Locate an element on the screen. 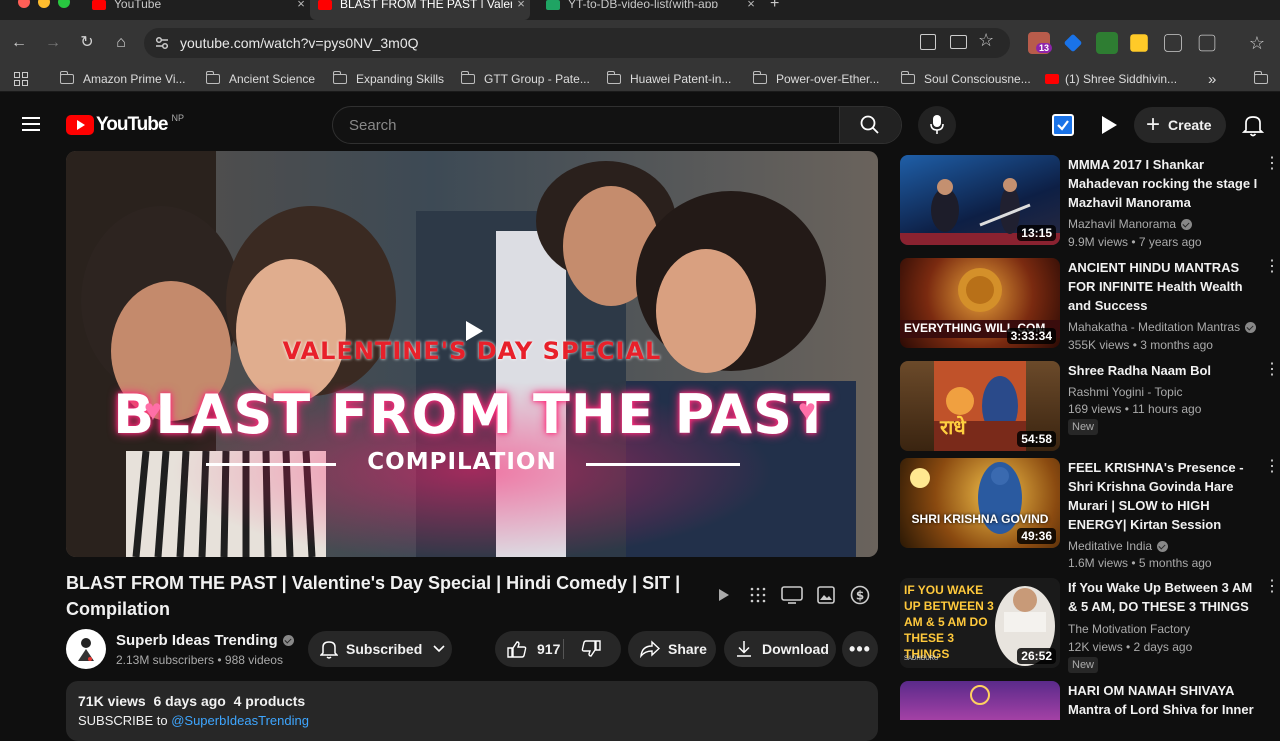 The image size is (1280, 741). notifications-bell-icon is located at coordinates (1253, 126).